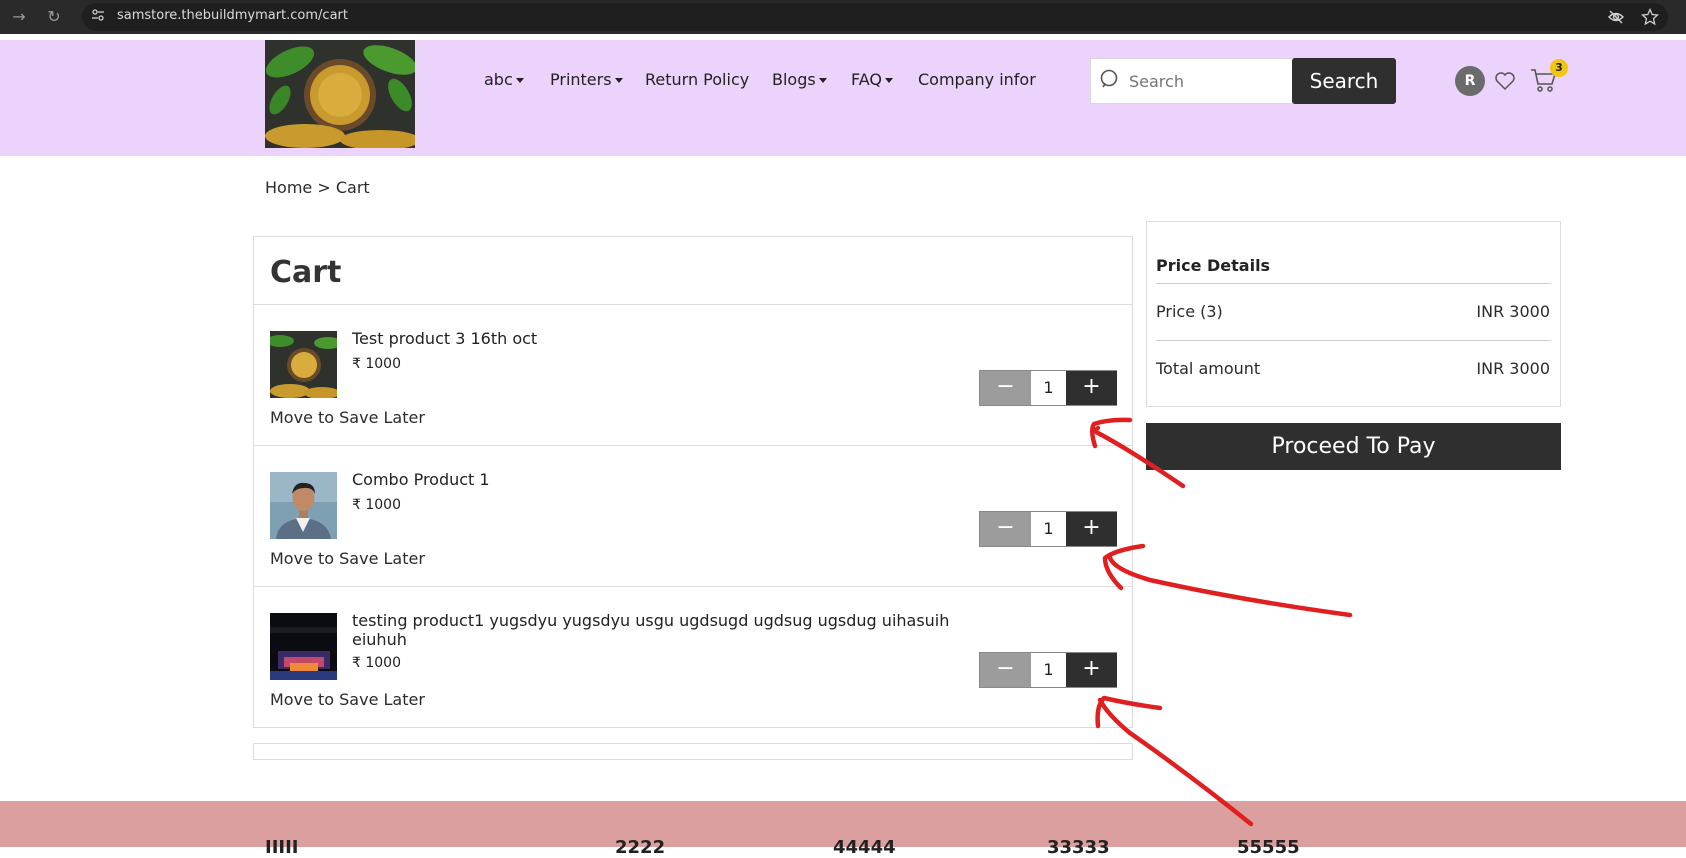  I want to click on footer-heading: IIIII, so click(282, 847).